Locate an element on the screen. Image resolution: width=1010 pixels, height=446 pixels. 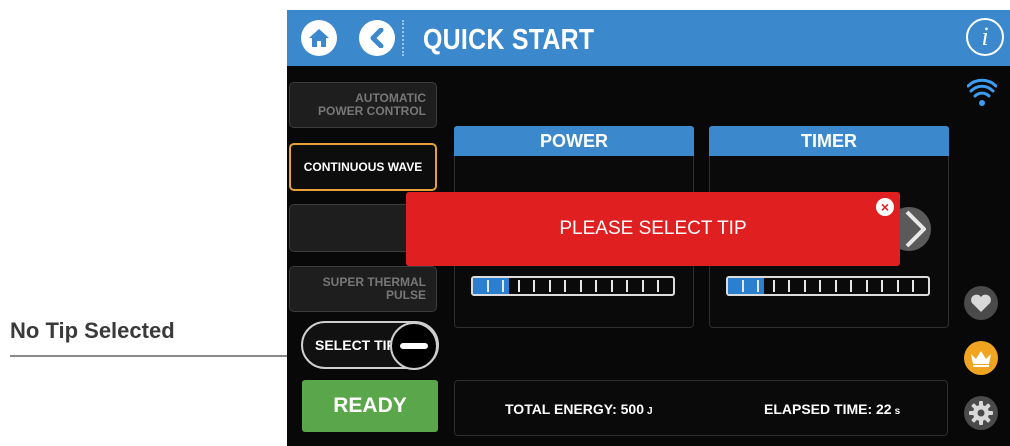
close-icon: × is located at coordinates (885, 207).